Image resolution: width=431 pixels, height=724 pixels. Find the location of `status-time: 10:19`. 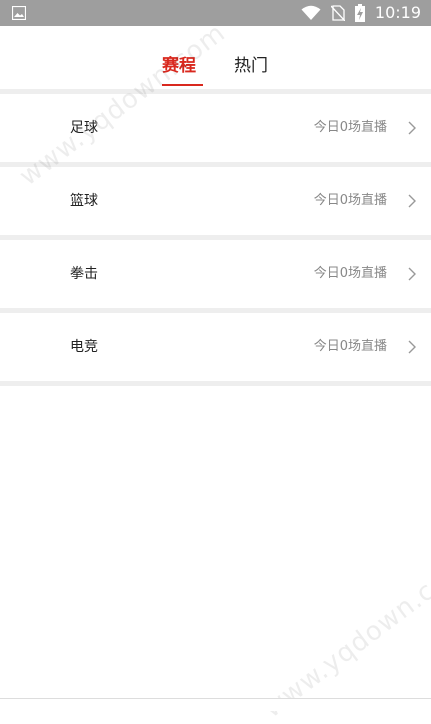

status-time: 10:19 is located at coordinates (397, 12).